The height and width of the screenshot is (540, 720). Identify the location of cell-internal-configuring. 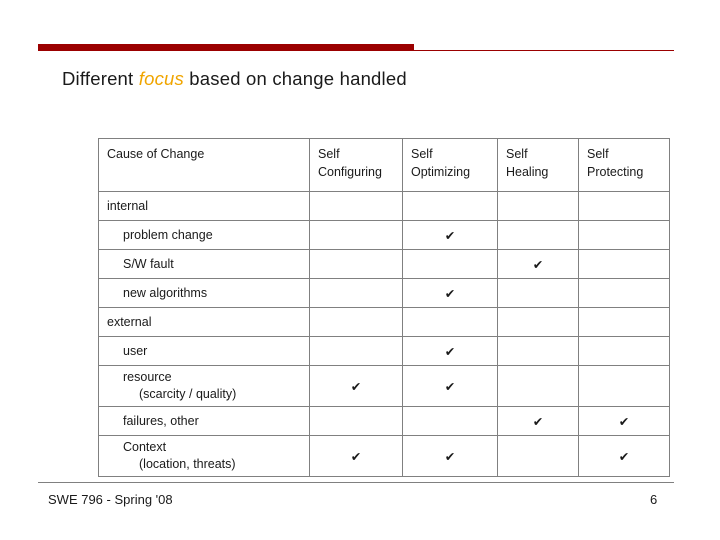
(356, 206).